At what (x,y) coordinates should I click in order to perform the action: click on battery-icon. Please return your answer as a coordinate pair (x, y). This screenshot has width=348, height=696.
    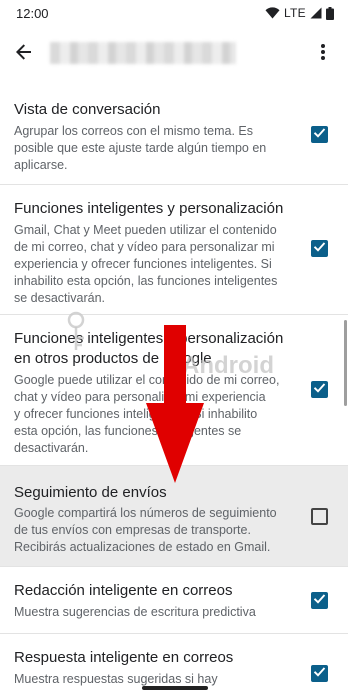
    Looking at the image, I should click on (330, 13).